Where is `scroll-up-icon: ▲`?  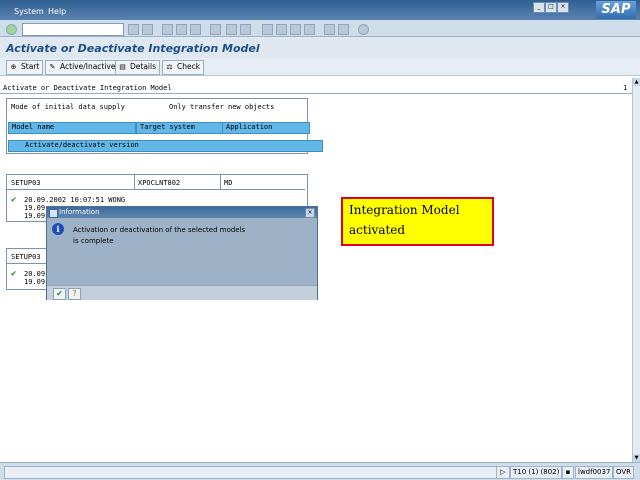 scroll-up-icon: ▲ is located at coordinates (636, 82).